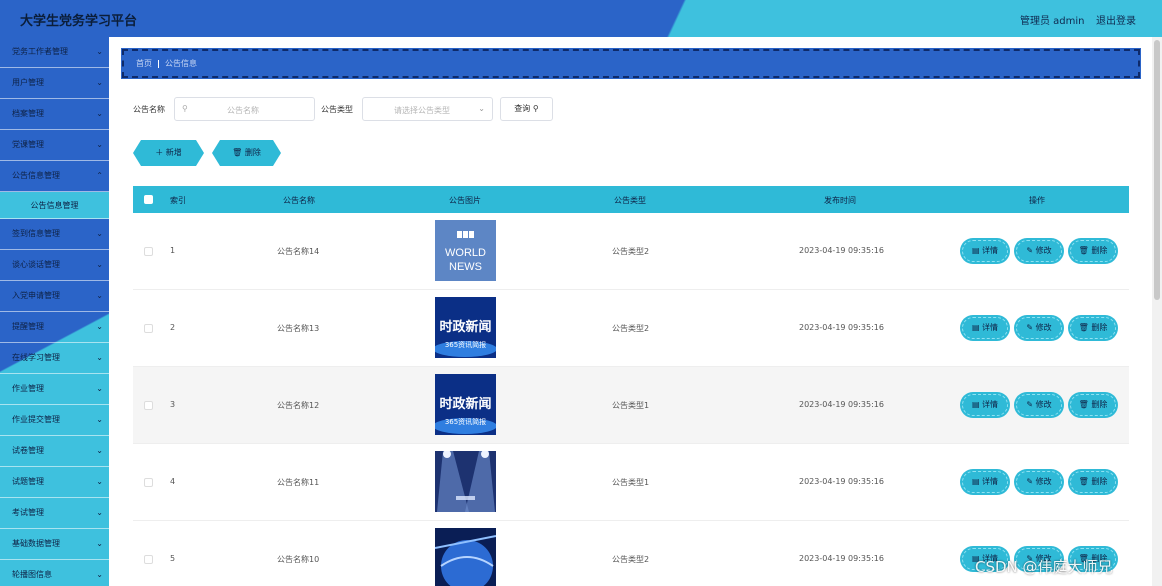 This screenshot has width=1162, height=586. Describe the element at coordinates (28, 481) in the screenshot. I see `sidebar-item-label: 试题管理` at that location.